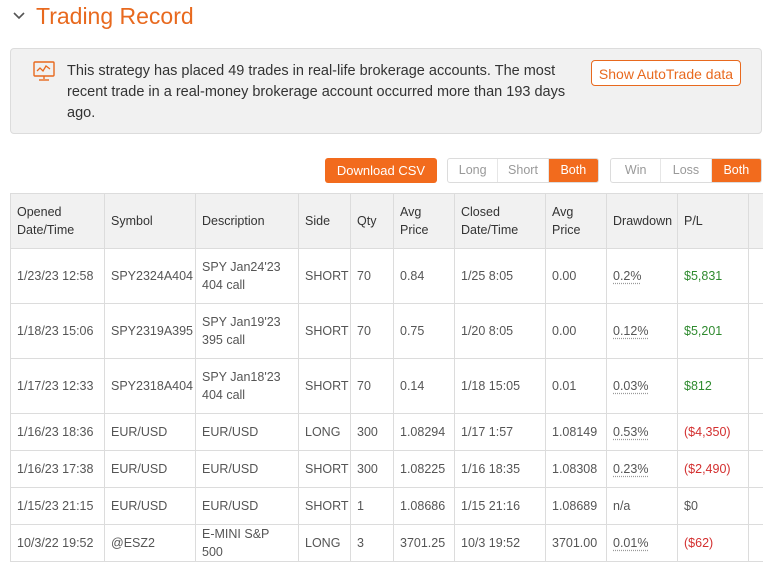 The image size is (770, 567). What do you see at coordinates (707, 469) in the screenshot?
I see `pl-value: ($2,490)` at bounding box center [707, 469].